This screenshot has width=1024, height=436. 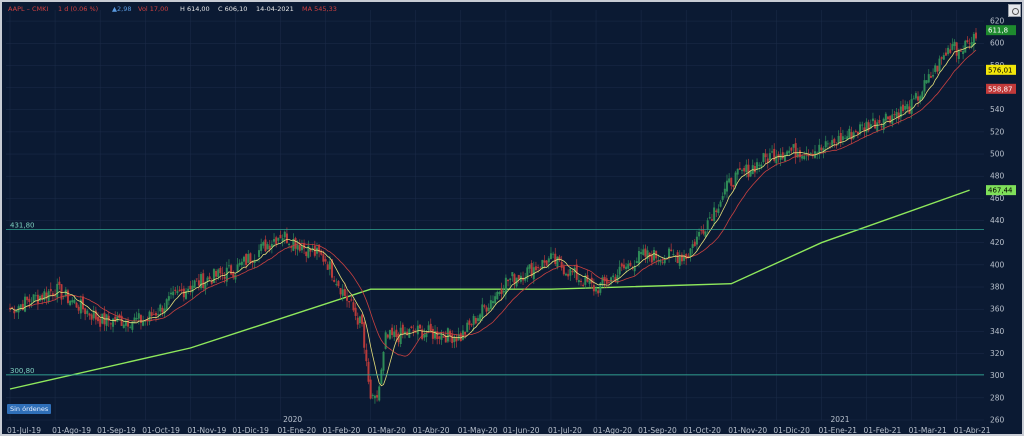 I want to click on x-tick-label: 01-Ago-19, so click(x=71, y=430).